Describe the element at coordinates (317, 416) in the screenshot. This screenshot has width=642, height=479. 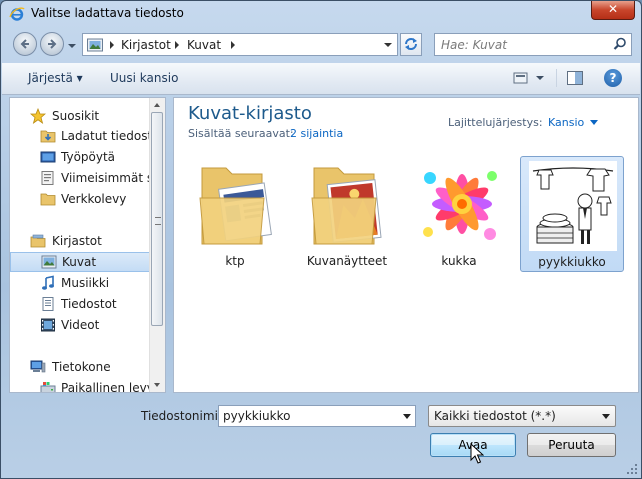
I see `filename-input: pyykkiukko` at that location.